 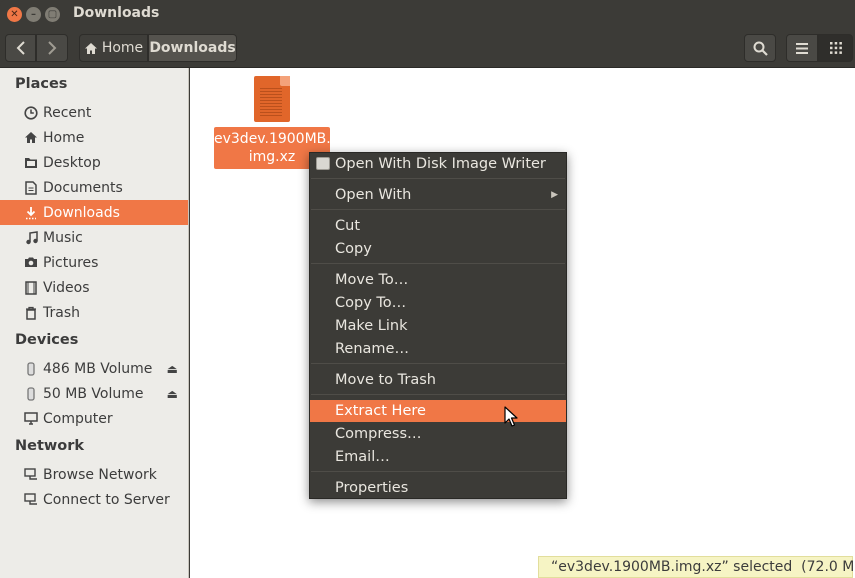 What do you see at coordinates (31, 163) in the screenshot?
I see `folder-icon` at bounding box center [31, 163].